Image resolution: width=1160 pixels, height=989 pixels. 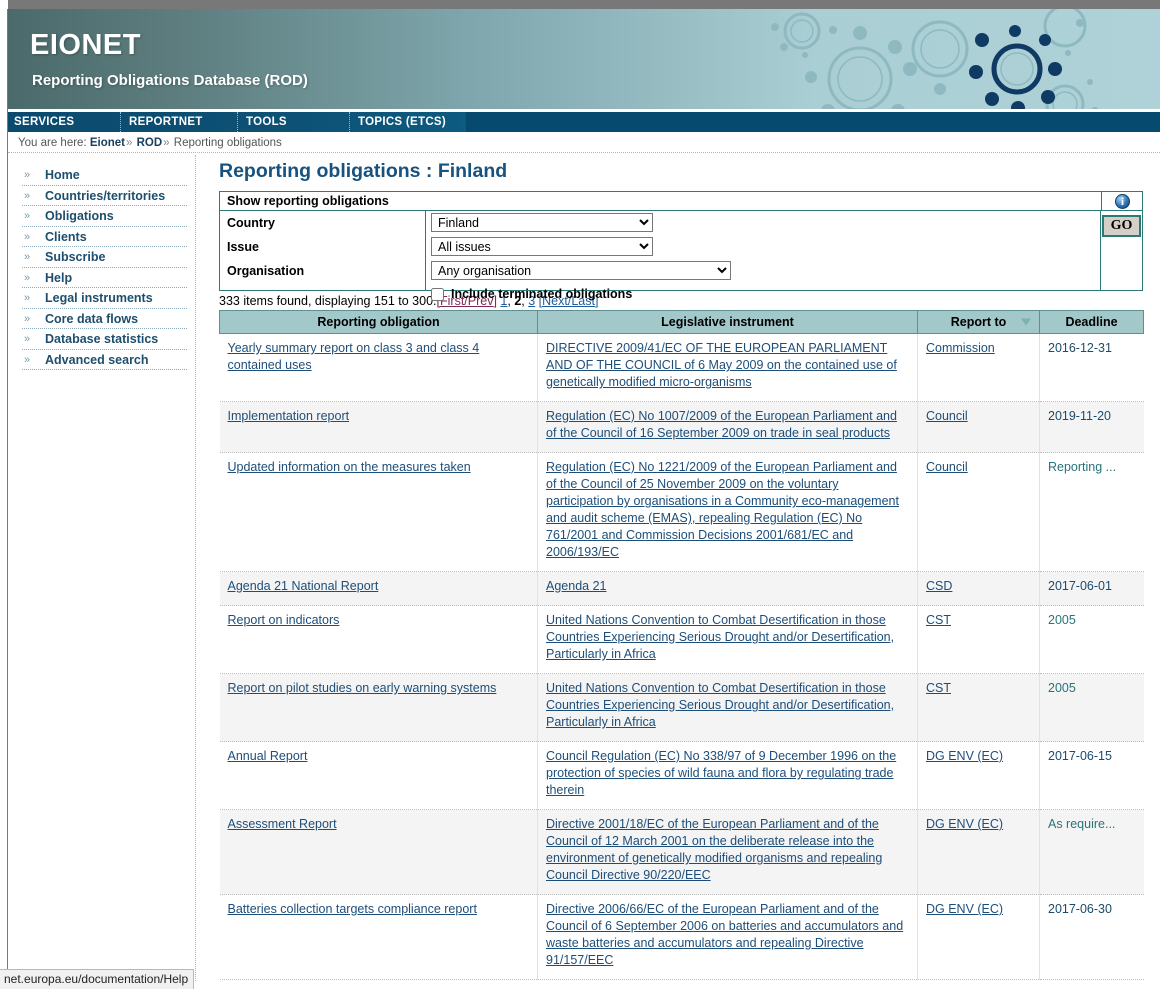 I want to click on sidebar-item-label: Core data flows, so click(x=92, y=318).